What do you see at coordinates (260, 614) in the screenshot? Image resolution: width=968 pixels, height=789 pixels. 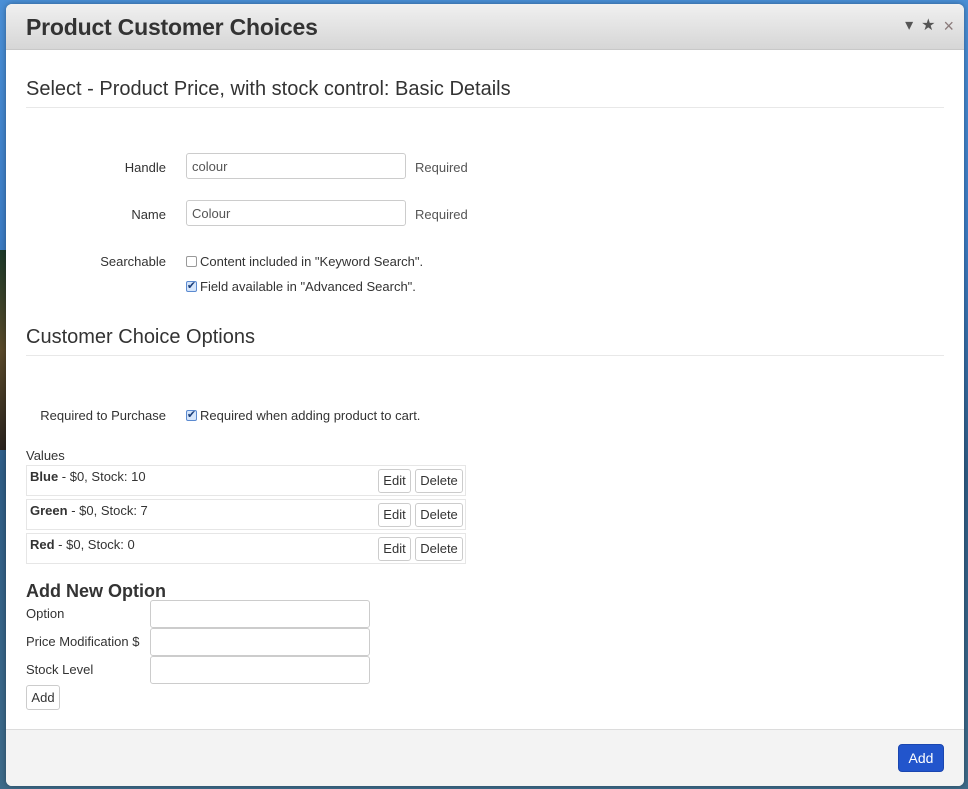 I see `option-input` at bounding box center [260, 614].